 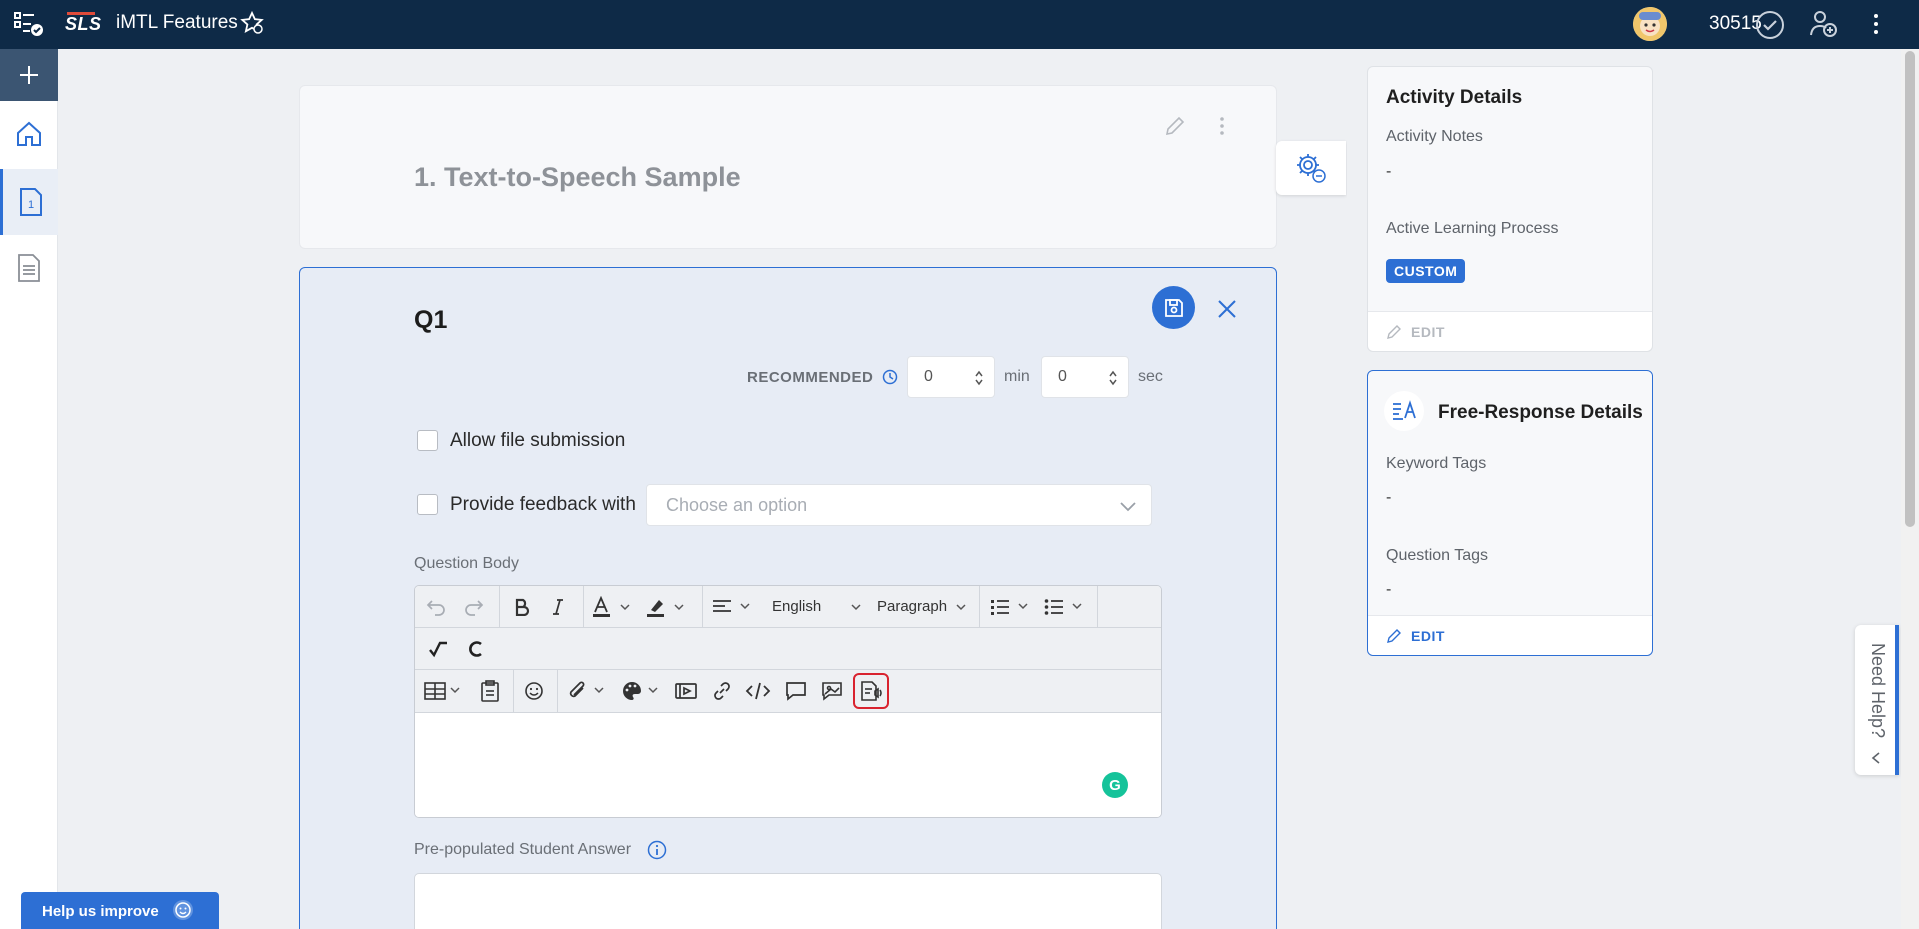 I want to click on scrollbar, so click(x=1910, y=489).